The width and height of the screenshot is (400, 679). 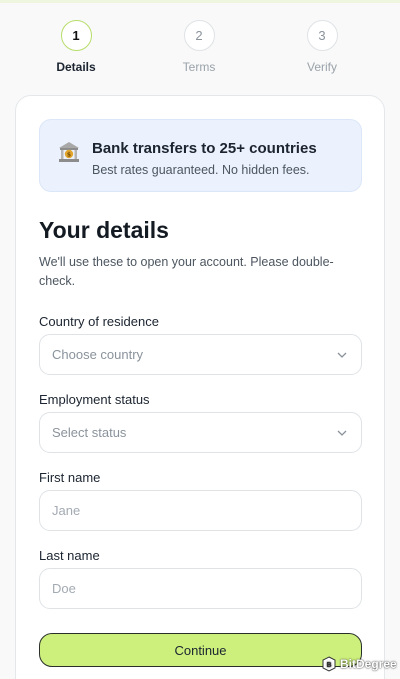 What do you see at coordinates (322, 35) in the screenshot?
I see `step-number: 3` at bounding box center [322, 35].